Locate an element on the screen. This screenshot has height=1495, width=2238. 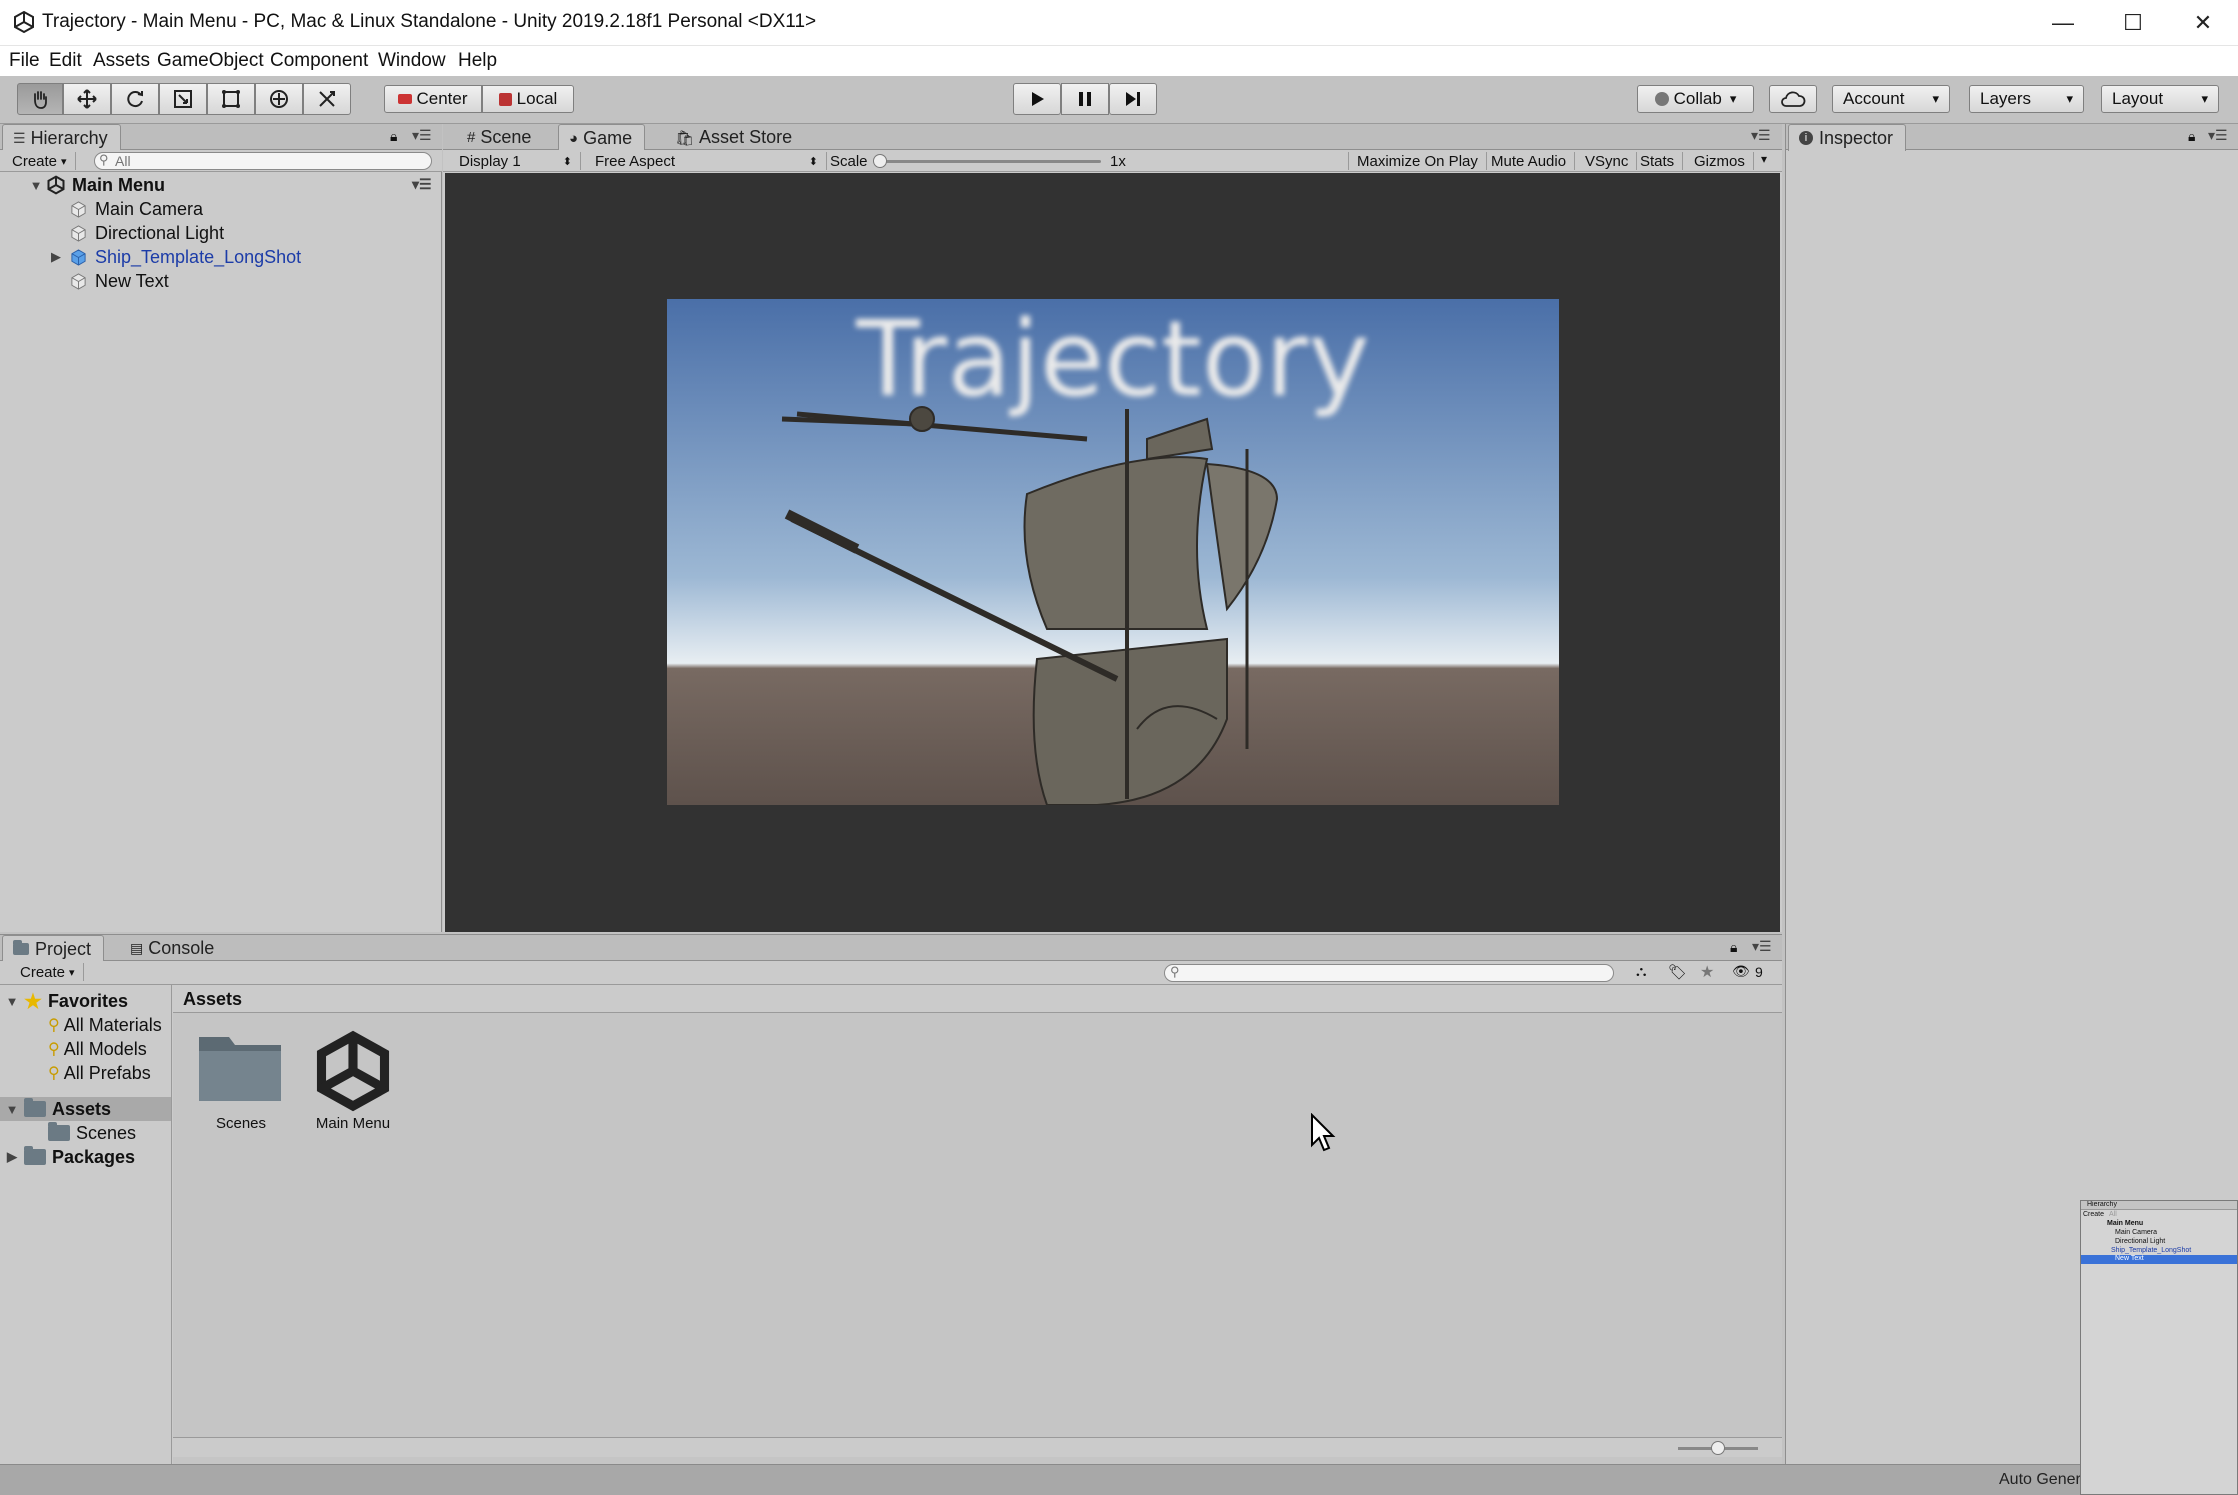
scale-slider-thumb is located at coordinates (880, 161).